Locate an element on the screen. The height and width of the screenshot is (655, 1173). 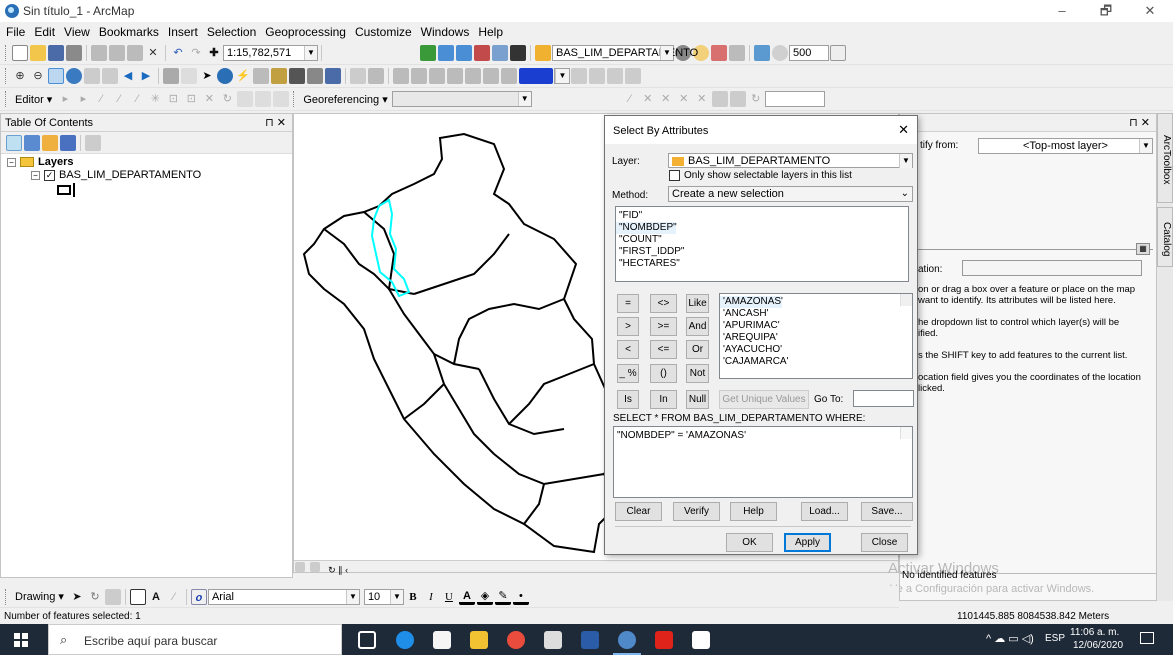
operator-or-button: Or is located at coordinates (697, 349).